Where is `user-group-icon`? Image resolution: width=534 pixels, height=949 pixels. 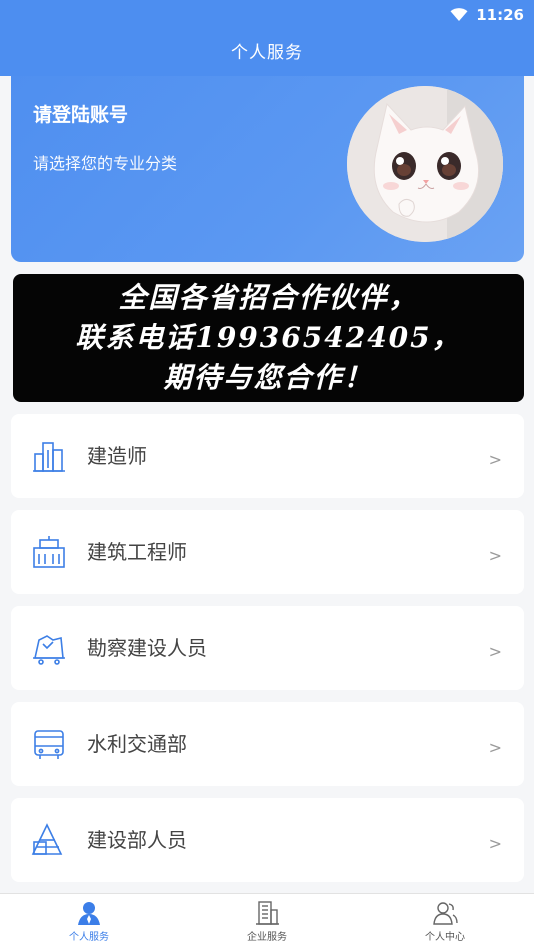 user-group-icon is located at coordinates (445, 914).